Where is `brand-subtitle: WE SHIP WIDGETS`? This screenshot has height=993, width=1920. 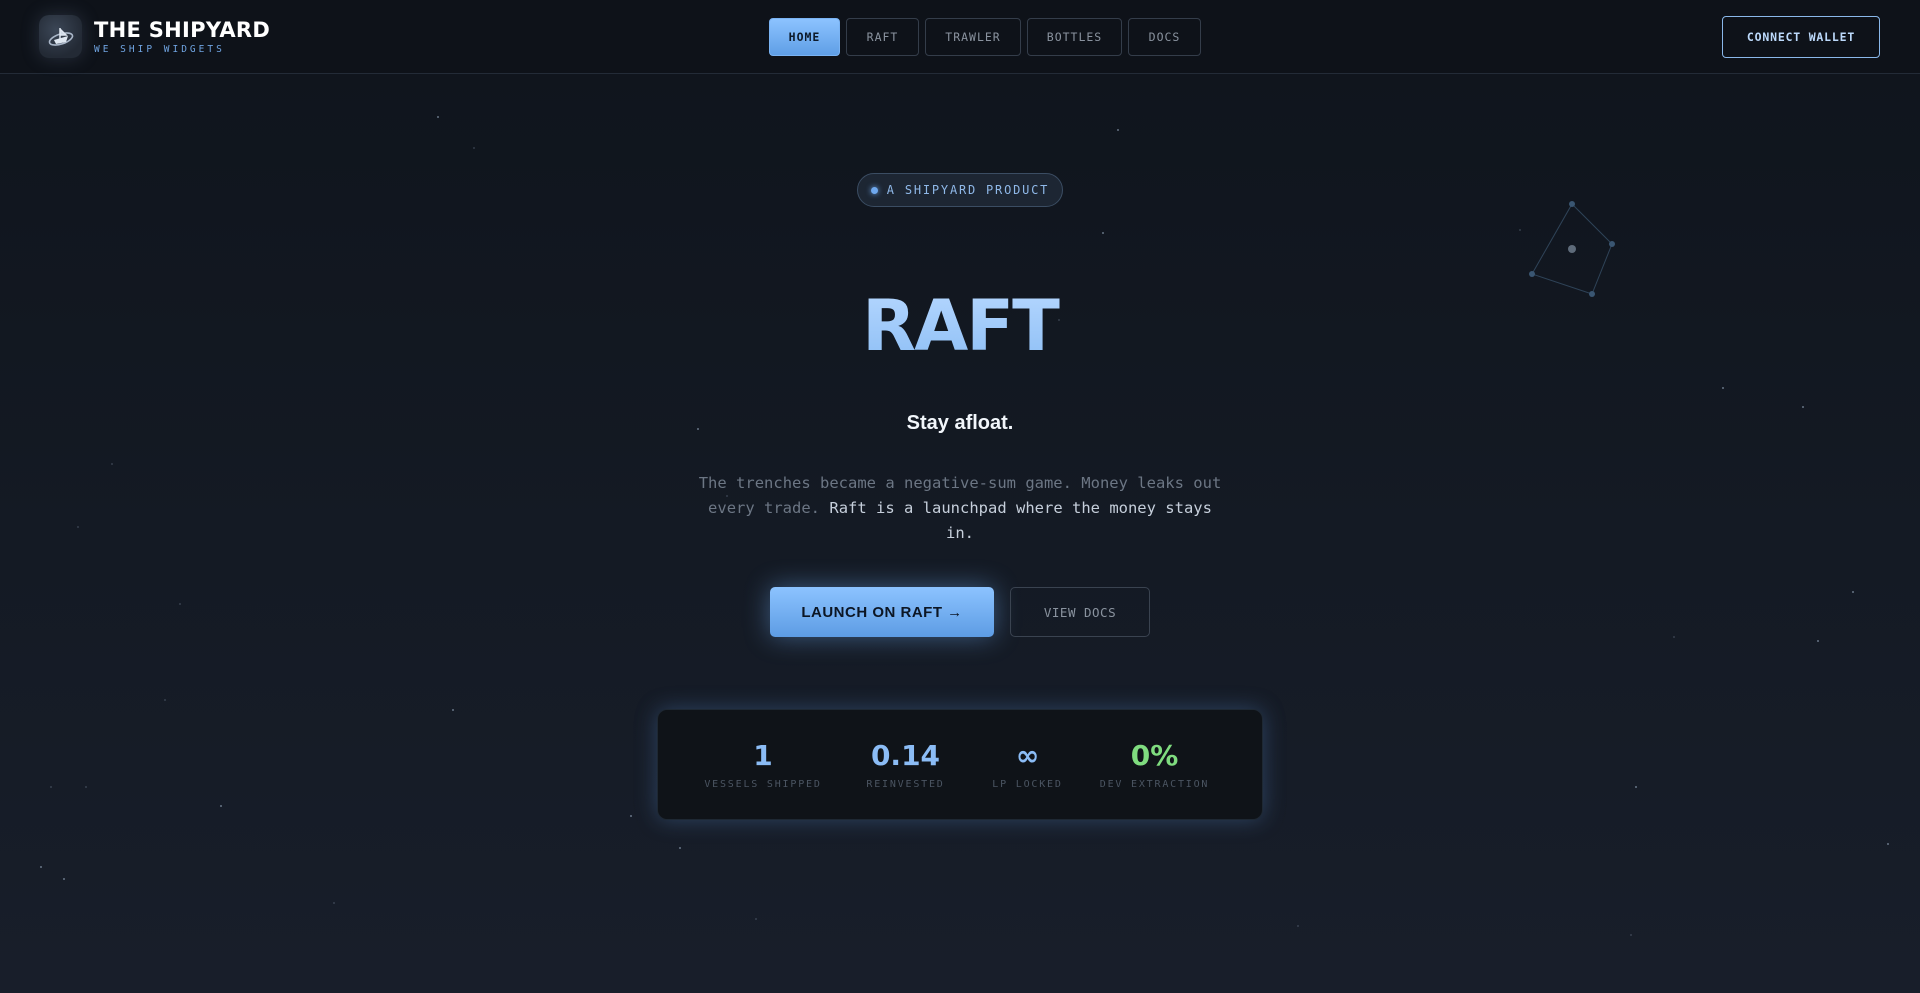
brand-subtitle: WE SHIP WIDGETS is located at coordinates (159, 49).